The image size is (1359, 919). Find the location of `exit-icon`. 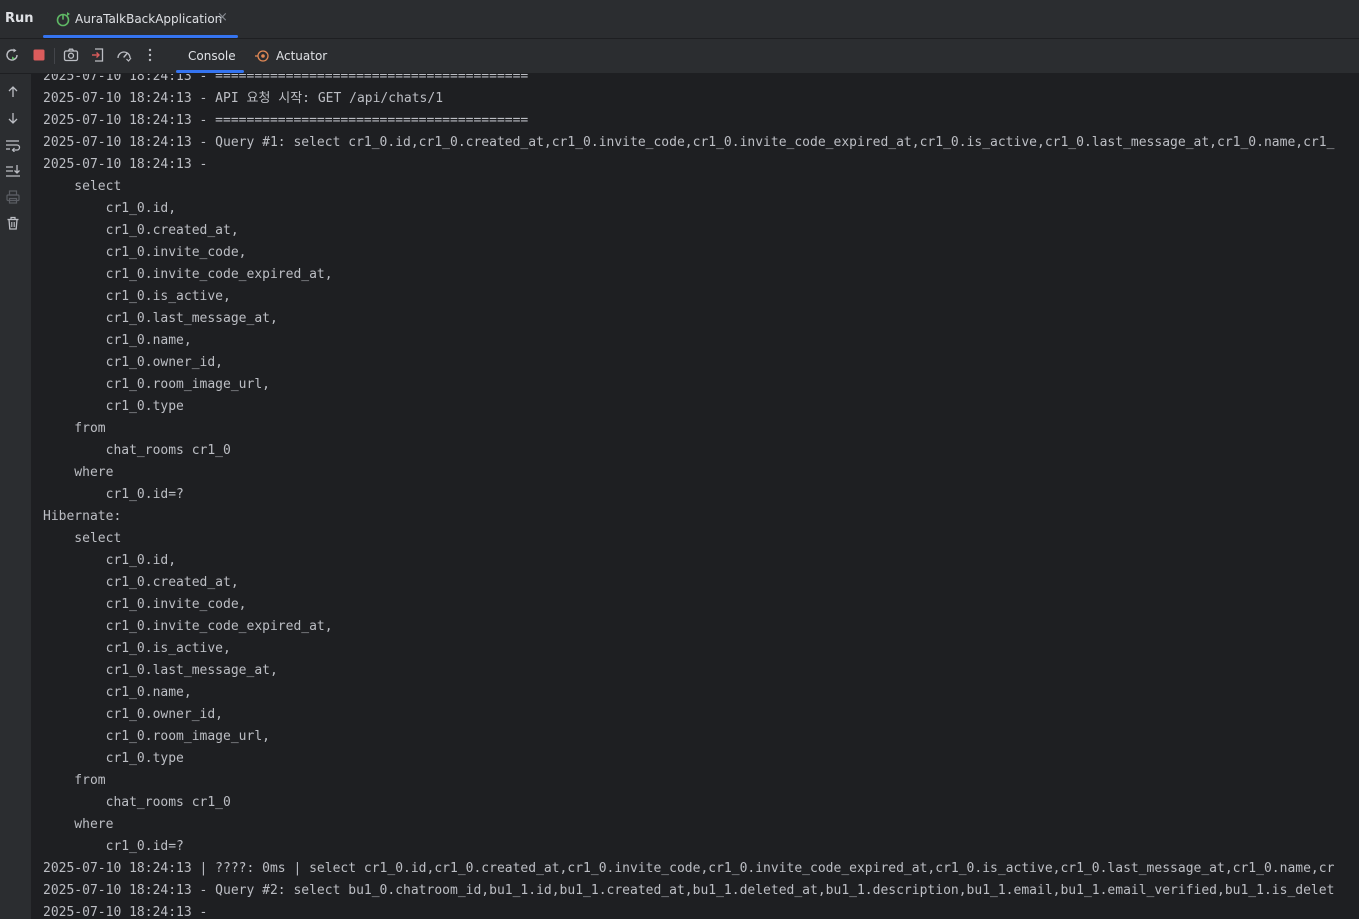

exit-icon is located at coordinates (98, 55).